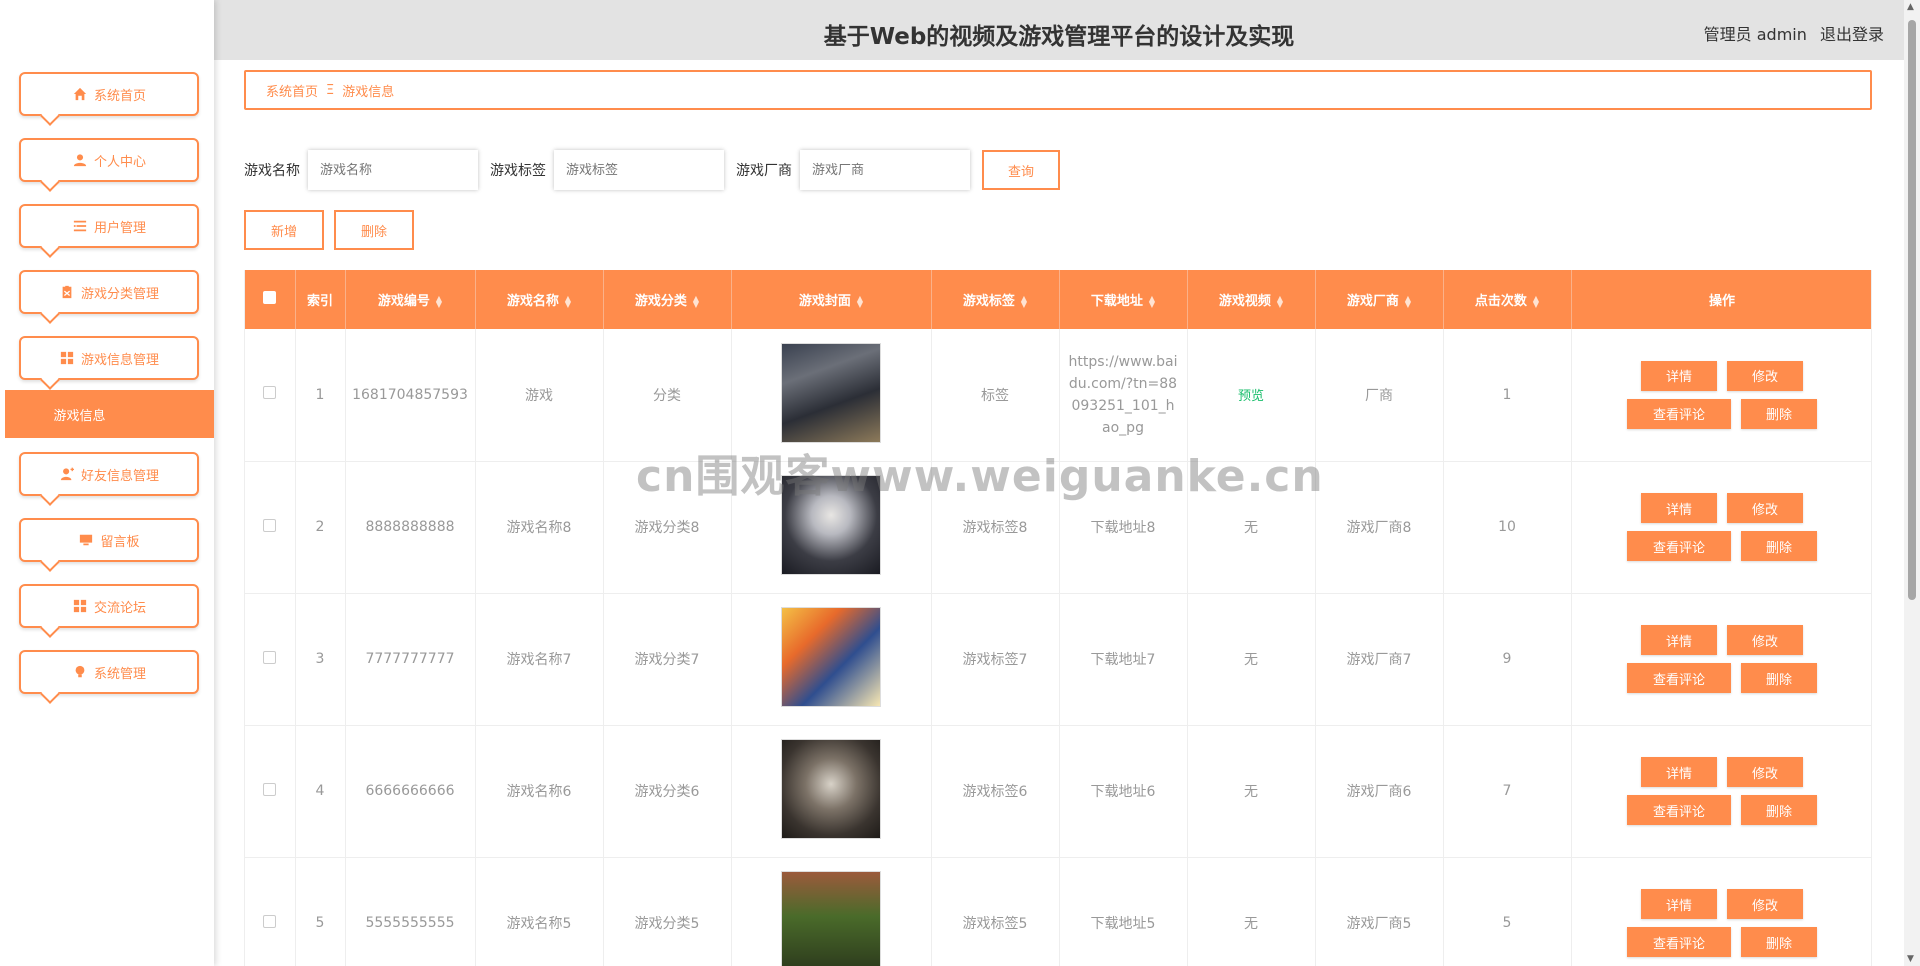  I want to click on col-url: 下载地址 ▲ ▼, so click(1123, 299).